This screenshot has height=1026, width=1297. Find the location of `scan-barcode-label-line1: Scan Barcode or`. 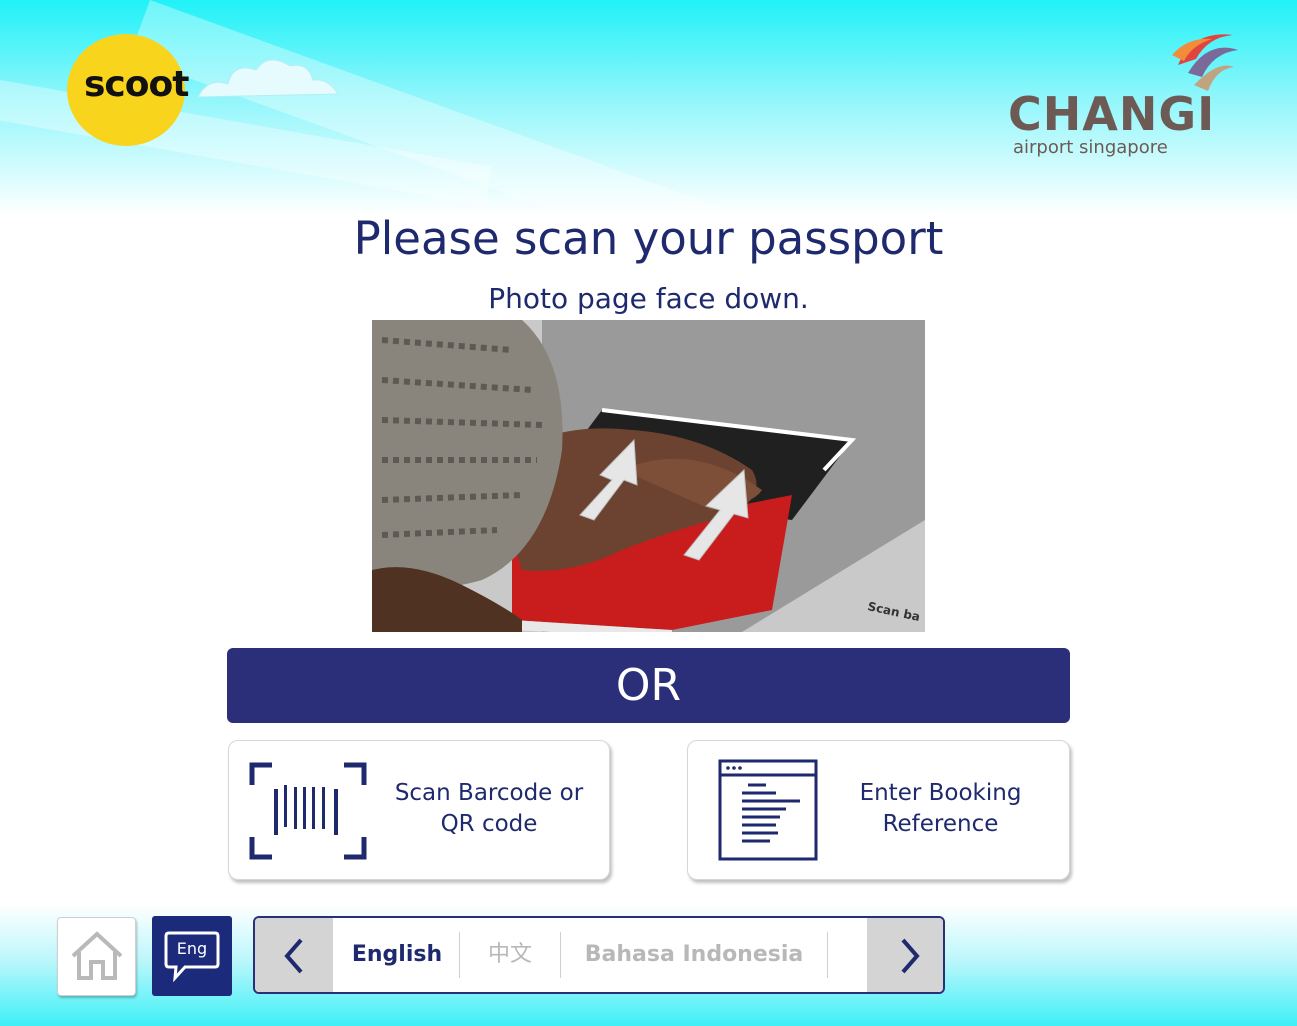

scan-barcode-label-line1: Scan Barcode or is located at coordinates (489, 793).